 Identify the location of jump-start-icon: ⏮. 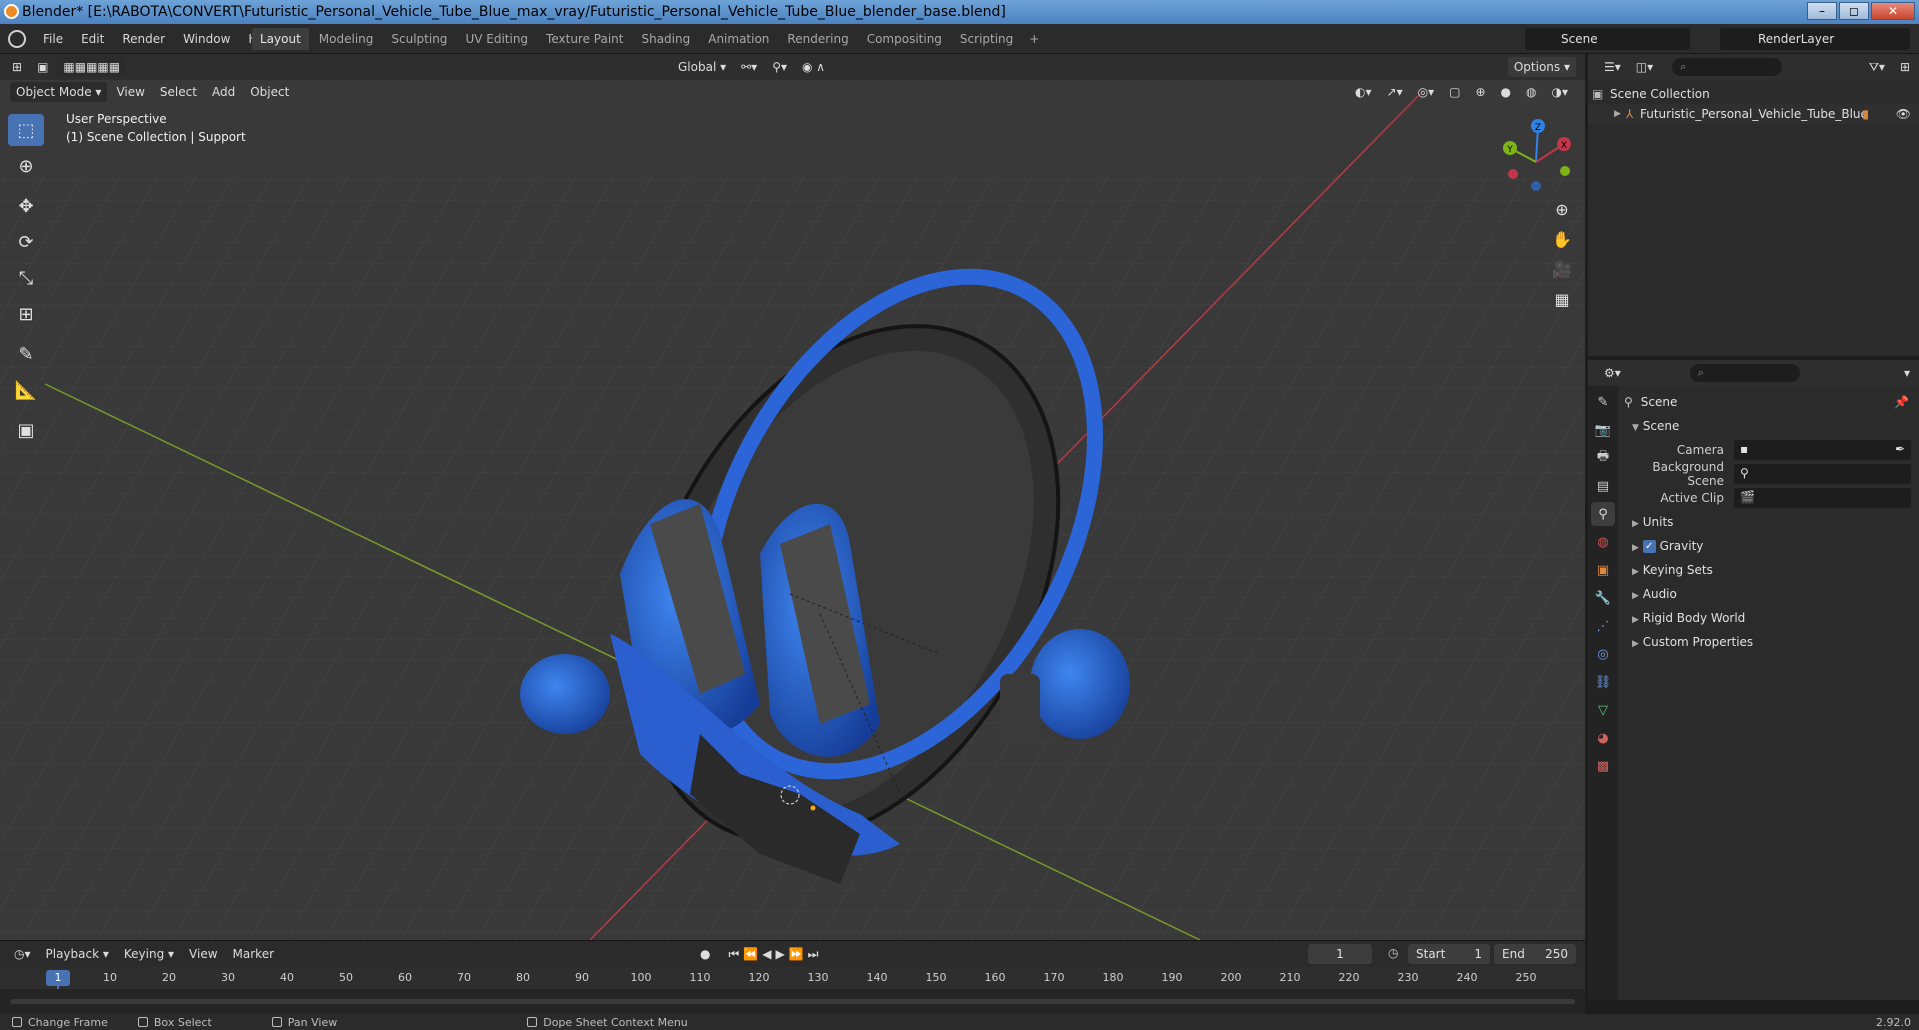
(733, 954).